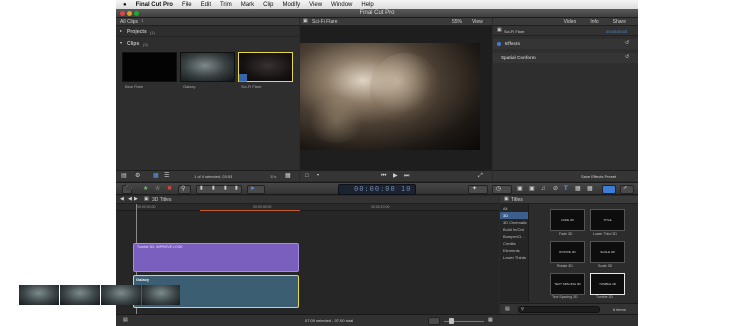 Image resolution: width=755 pixels, height=326 pixels. What do you see at coordinates (515, 222) in the screenshot?
I see `category-3d-cinematic: 3D Cinematic` at bounding box center [515, 222].